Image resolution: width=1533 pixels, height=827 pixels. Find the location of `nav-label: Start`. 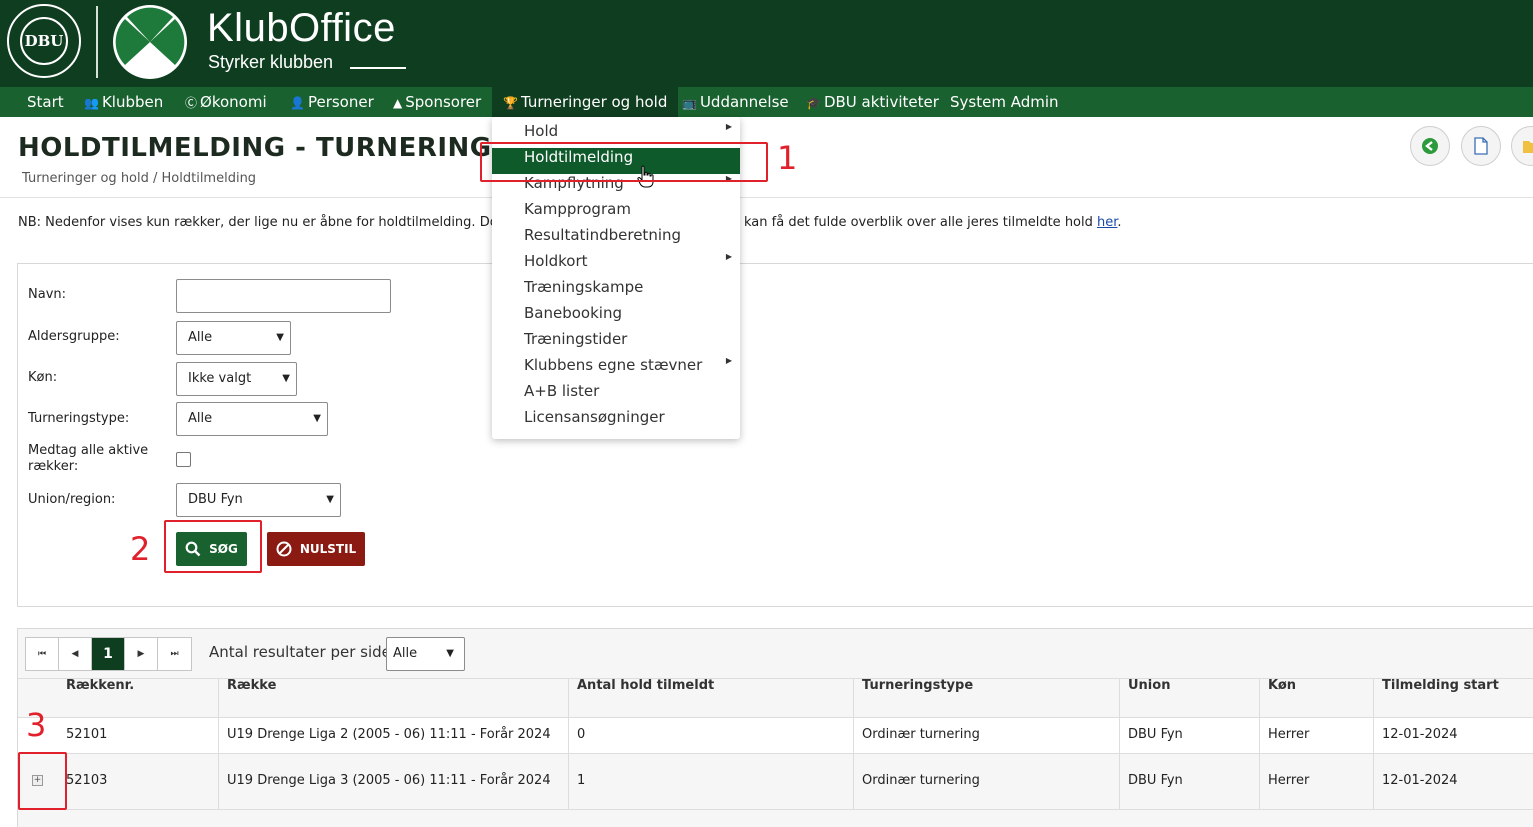

nav-label: Start is located at coordinates (45, 102).